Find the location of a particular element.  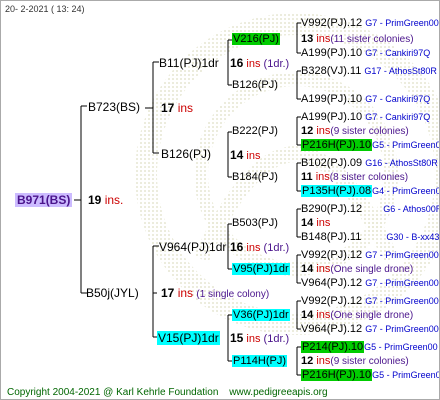

gen4-node-12: V992(PJ).12 G7 - PrimGreen00 is located at coordinates (370, 301).